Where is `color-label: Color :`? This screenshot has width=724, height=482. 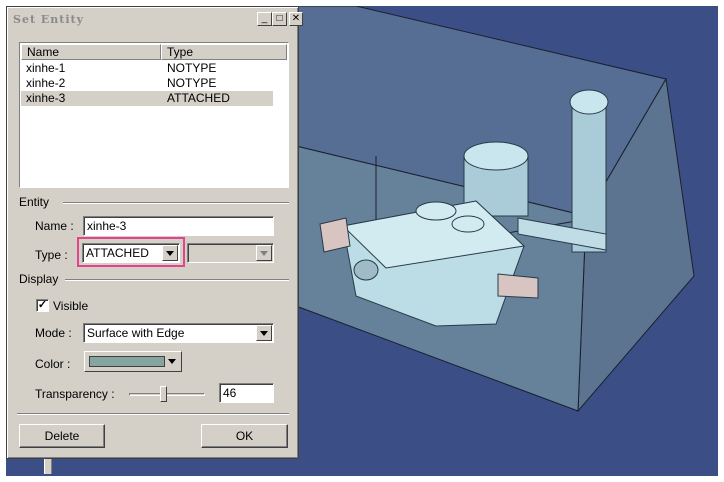 color-label: Color : is located at coordinates (53, 364).